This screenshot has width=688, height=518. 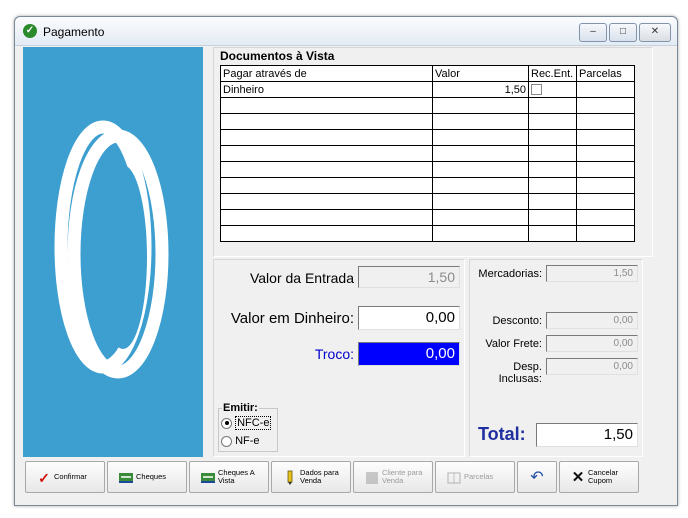 I want to click on cell-method: Dinheiro, so click(x=326, y=89).